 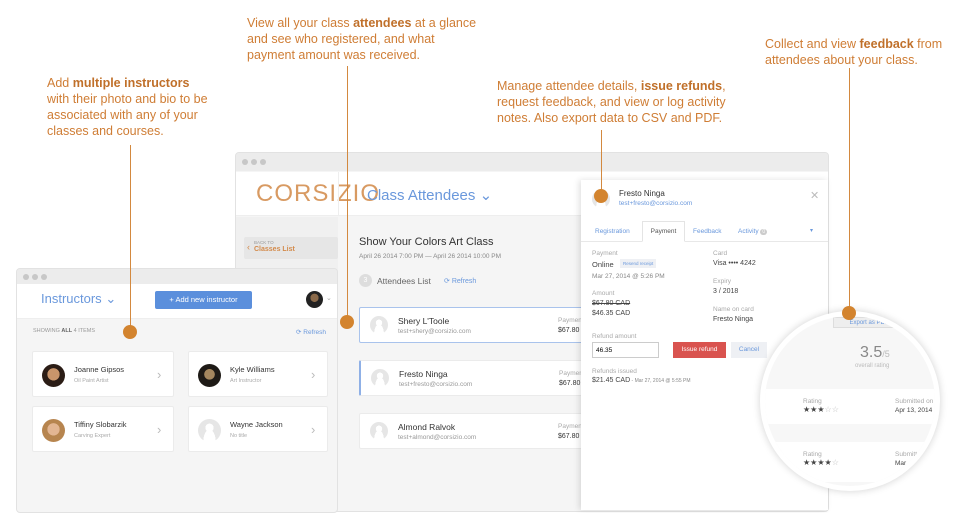 What do you see at coordinates (764, 232) in the screenshot?
I see `activity-count-badge: 0` at bounding box center [764, 232].